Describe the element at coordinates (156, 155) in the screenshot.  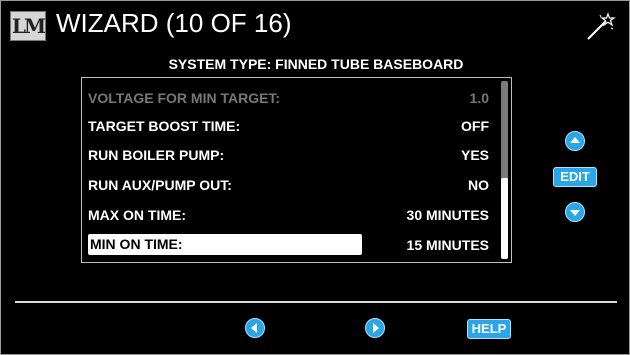
I see `list-item-label: RUN BOILER PUMP:` at that location.